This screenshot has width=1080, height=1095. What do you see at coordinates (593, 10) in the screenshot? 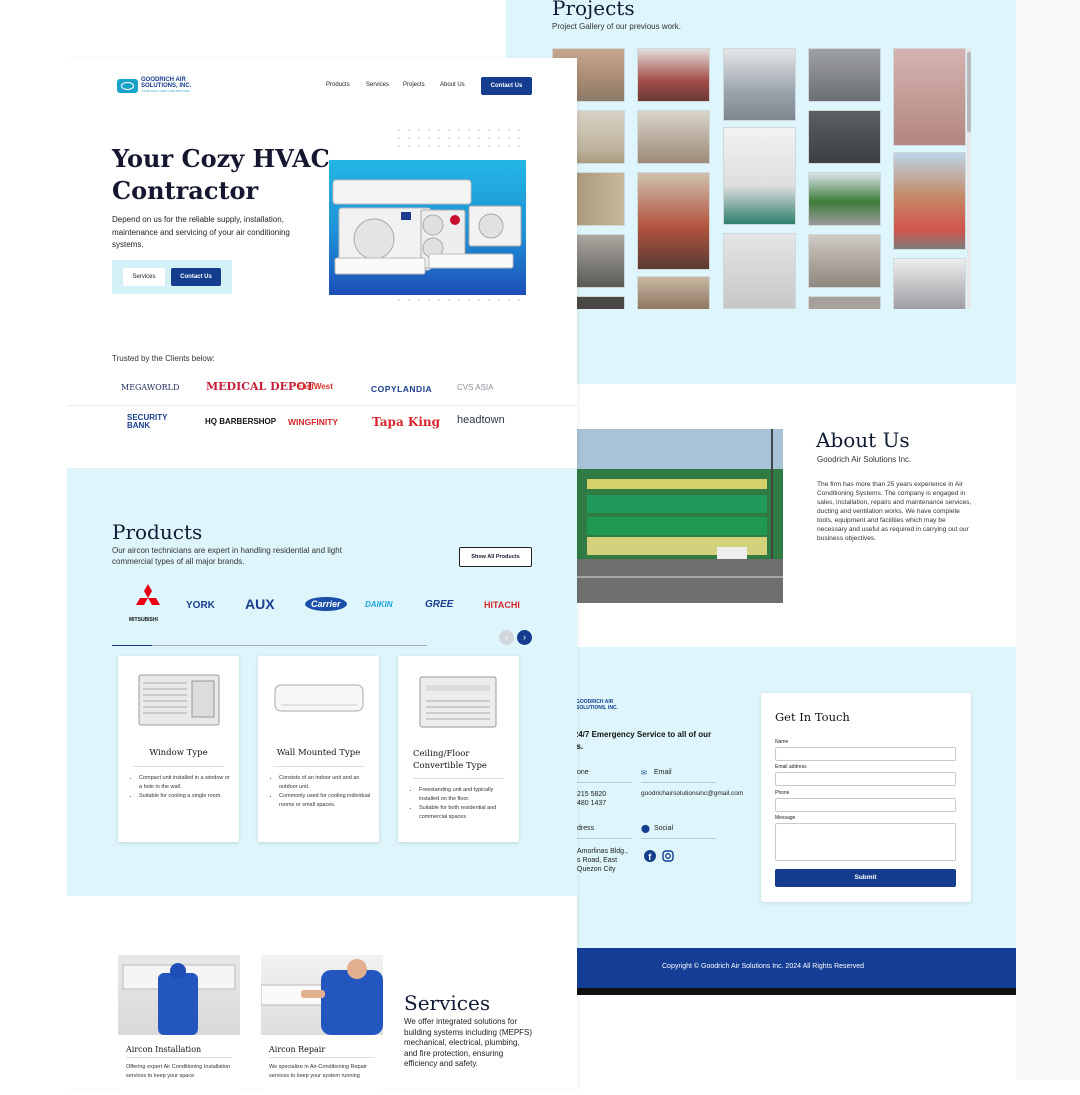
I see `projects-title: Projects` at bounding box center [593, 10].